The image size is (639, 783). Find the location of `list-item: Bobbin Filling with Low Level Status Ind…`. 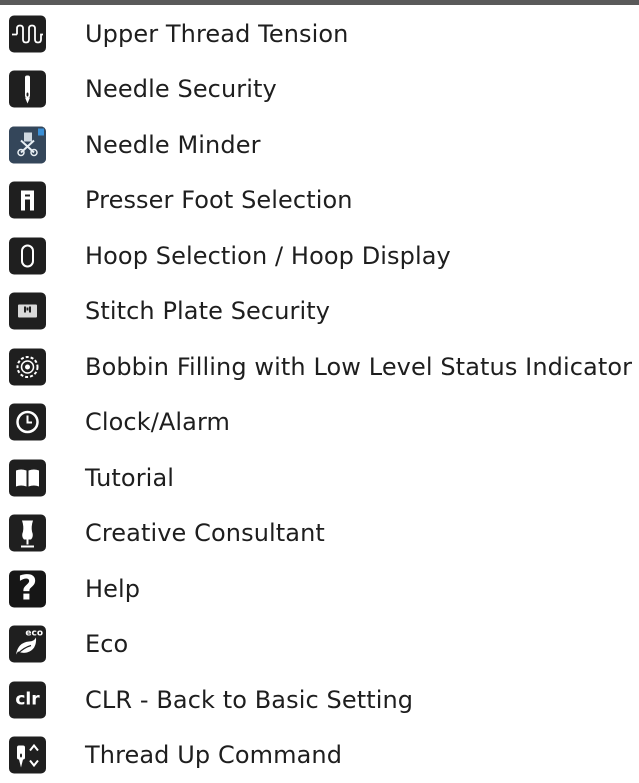

list-item: Bobbin Filling with Low Level Status Ind… is located at coordinates (319, 367).